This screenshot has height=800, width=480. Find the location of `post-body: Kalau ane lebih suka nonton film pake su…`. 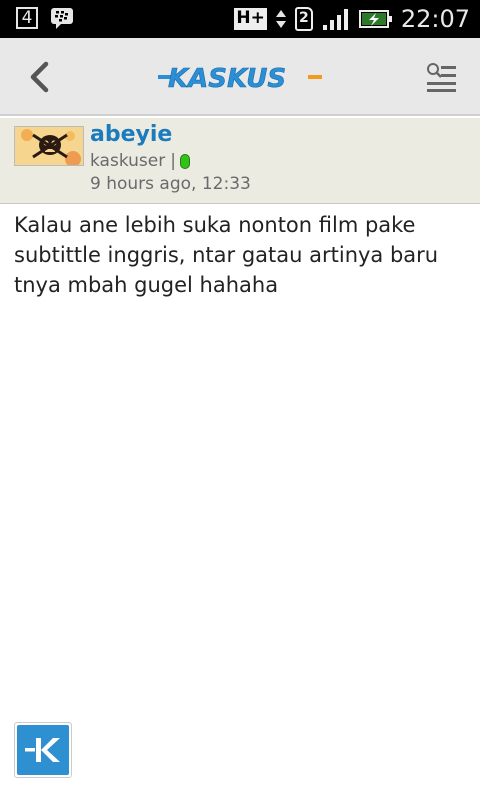

post-body: Kalau ane lebih suka nonton film pake su… is located at coordinates (226, 255).